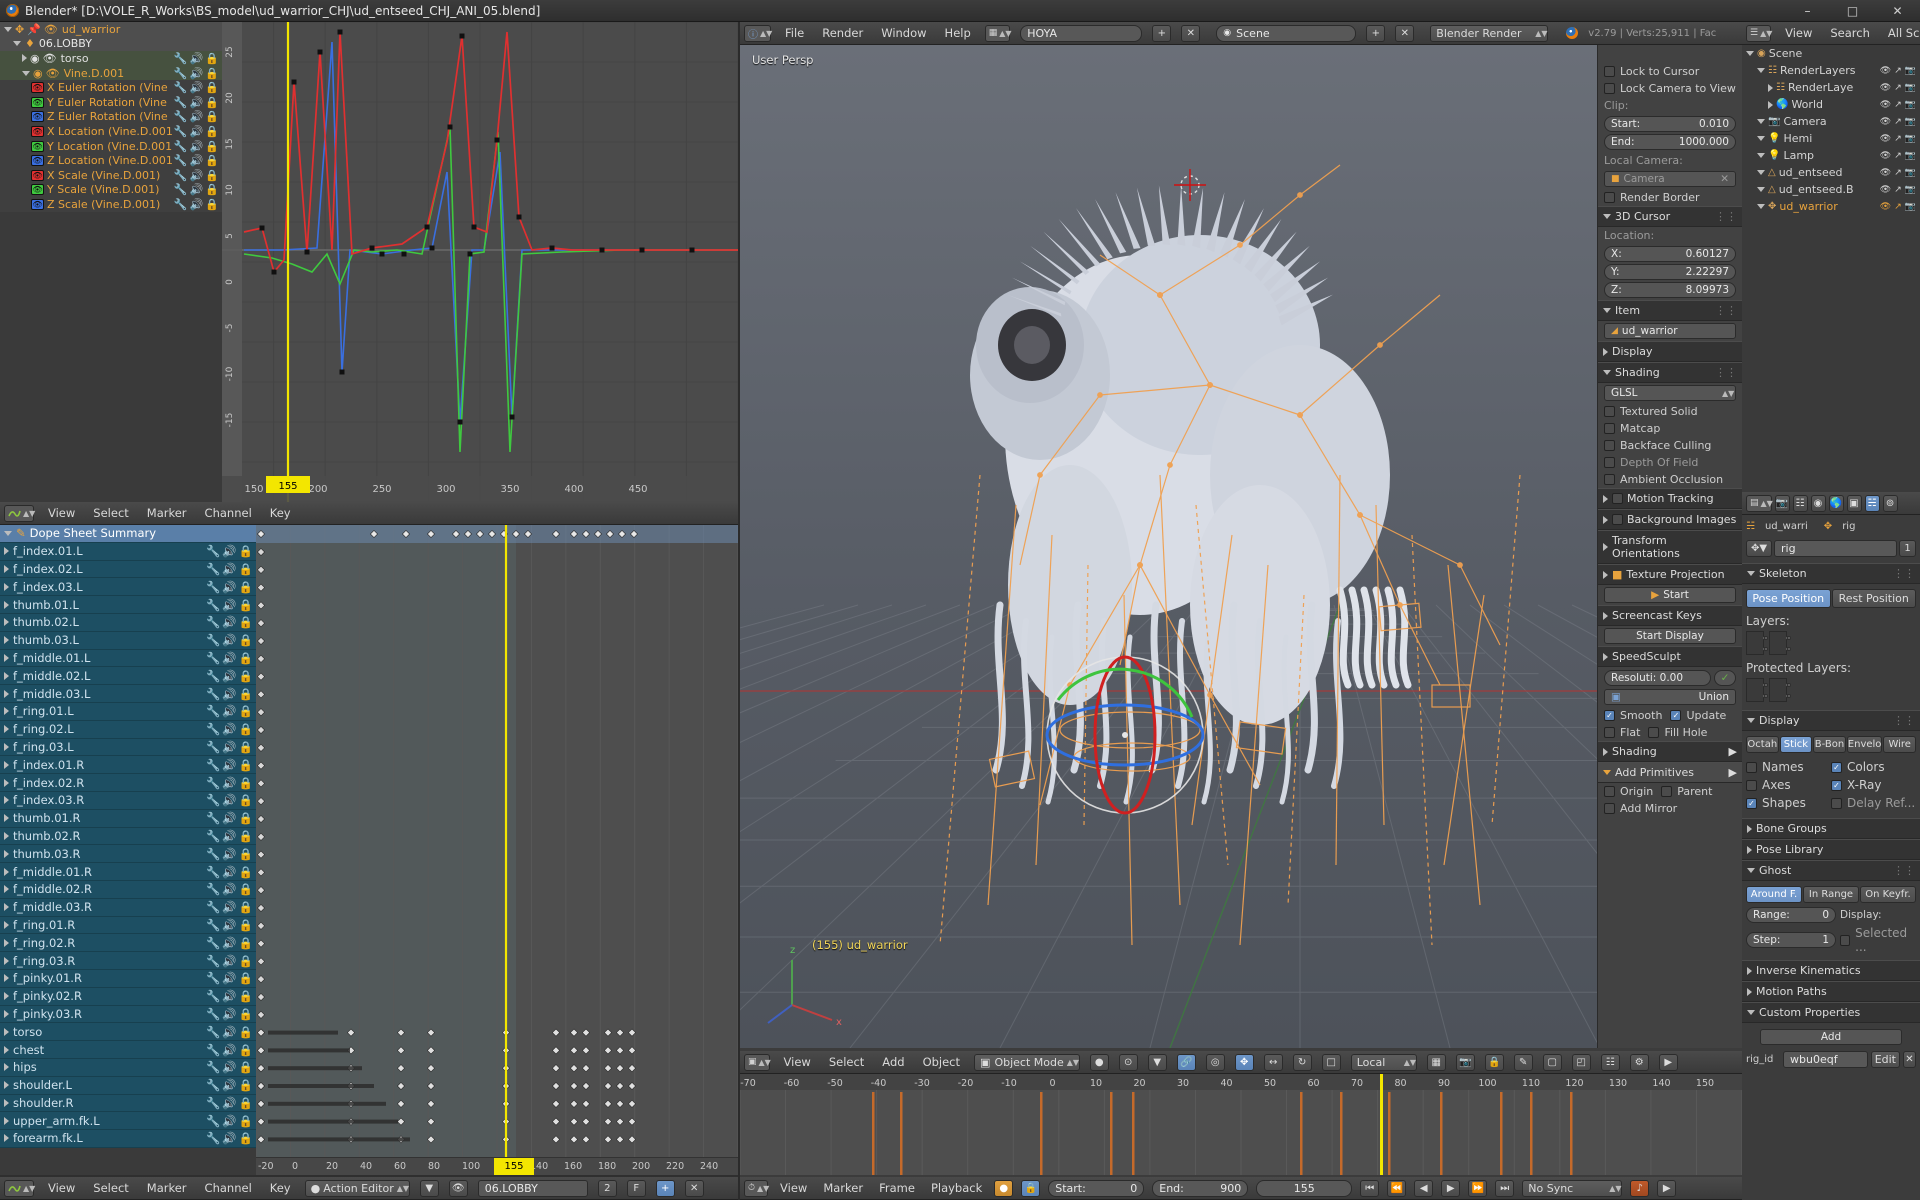 The width and height of the screenshot is (1920, 1200). Describe the element at coordinates (1244, 1062) in the screenshot. I see `manipulator-toggle: ✥` at that location.